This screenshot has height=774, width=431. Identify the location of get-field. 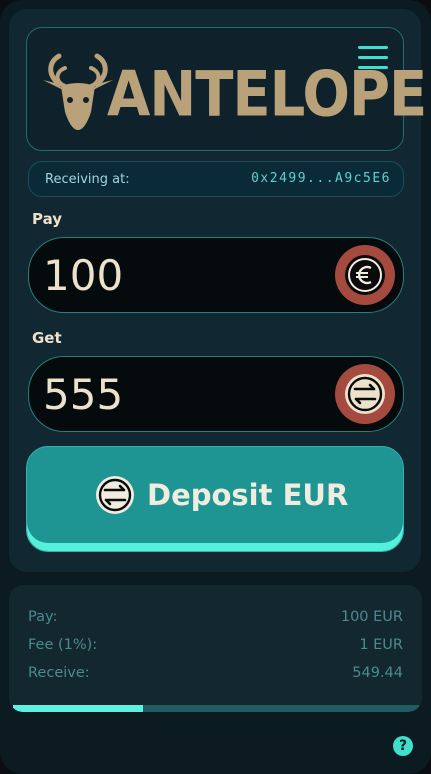
(216, 394).